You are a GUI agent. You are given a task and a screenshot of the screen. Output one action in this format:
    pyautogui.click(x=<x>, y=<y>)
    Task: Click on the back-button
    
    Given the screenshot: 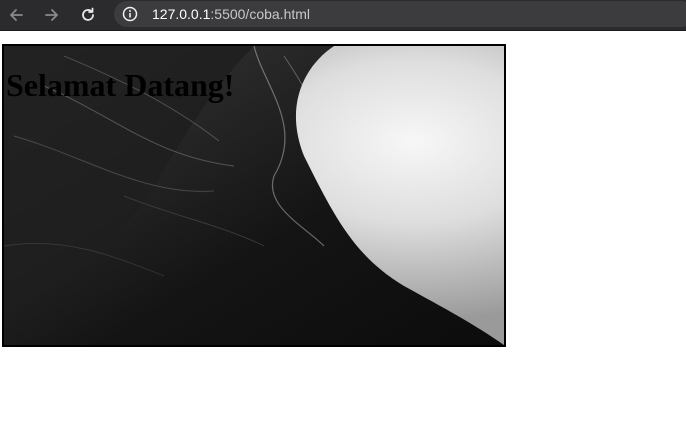 What is the action you would take?
    pyautogui.click(x=16, y=15)
    